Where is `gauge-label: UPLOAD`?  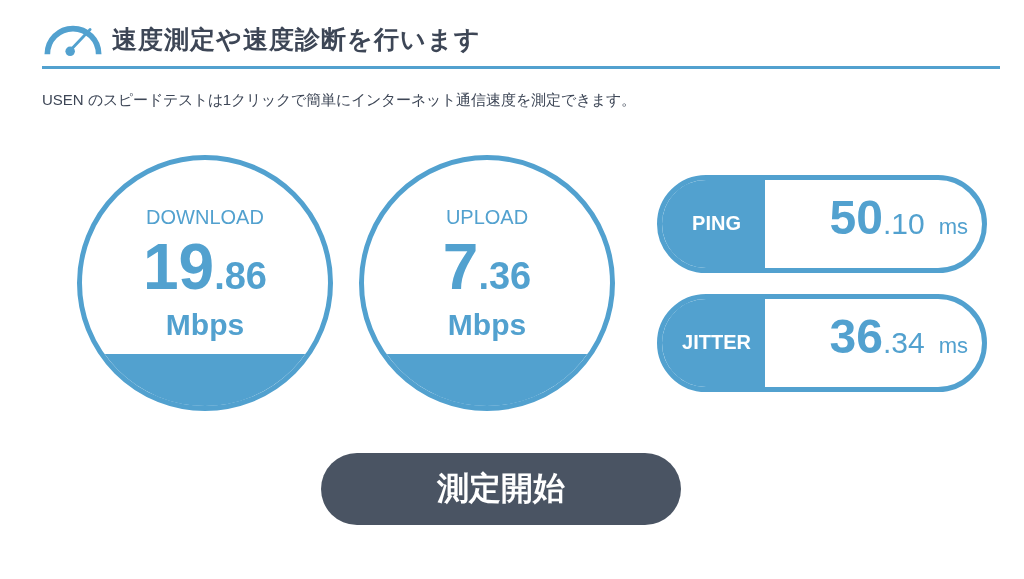 gauge-label: UPLOAD is located at coordinates (487, 217).